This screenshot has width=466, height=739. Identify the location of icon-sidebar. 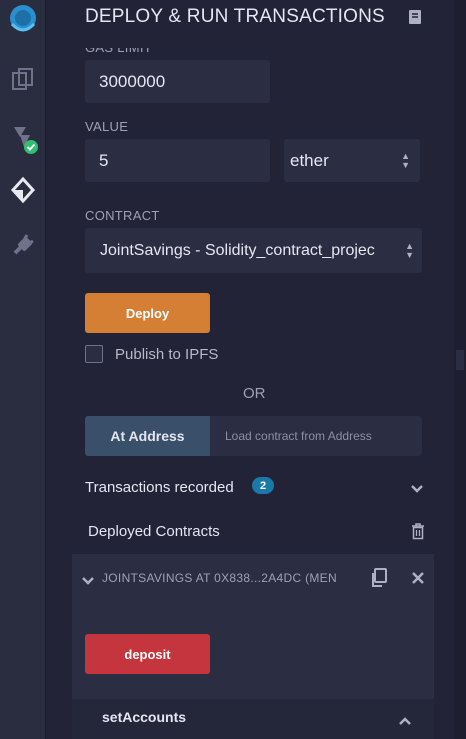
(23, 369).